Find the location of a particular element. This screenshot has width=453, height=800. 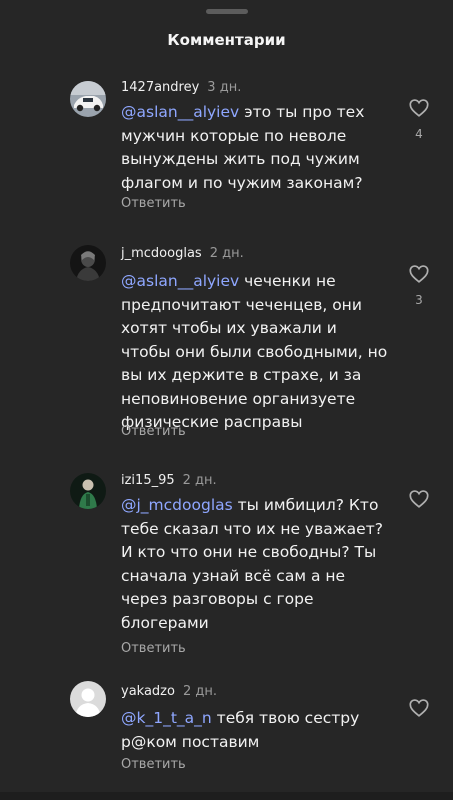

dark-figure-avatar is located at coordinates (88, 263).